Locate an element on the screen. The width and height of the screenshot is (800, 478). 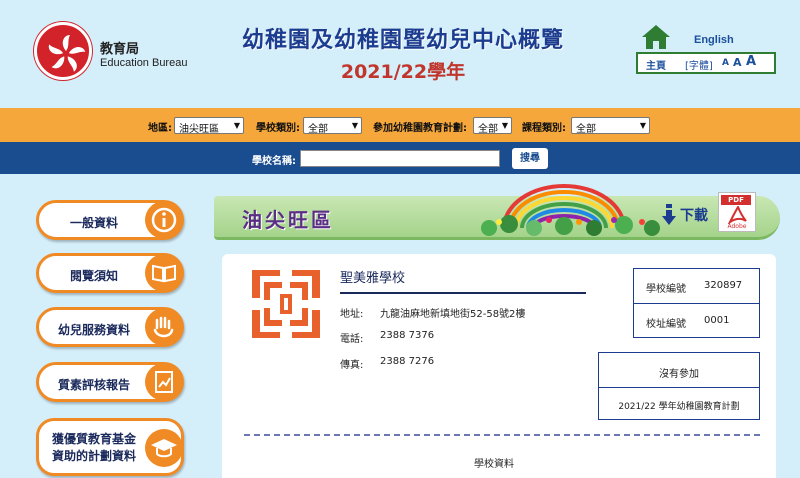
sidebar-item-quality-report: 質素評核報告 is located at coordinates (110, 382).